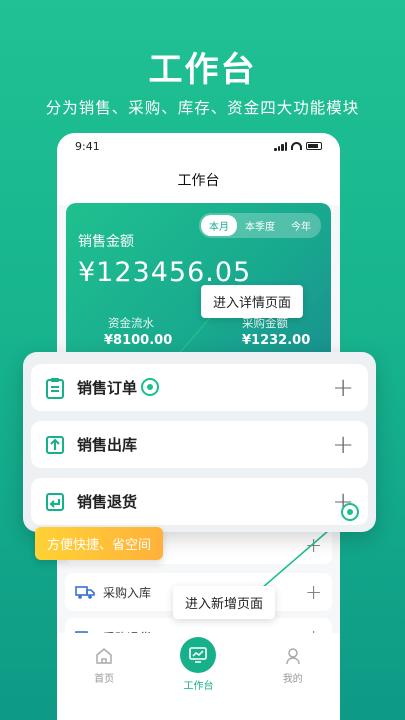 Image resolution: width=405 pixels, height=720 pixels. What do you see at coordinates (55, 501) in the screenshot?
I see `return-box-icon` at bounding box center [55, 501].